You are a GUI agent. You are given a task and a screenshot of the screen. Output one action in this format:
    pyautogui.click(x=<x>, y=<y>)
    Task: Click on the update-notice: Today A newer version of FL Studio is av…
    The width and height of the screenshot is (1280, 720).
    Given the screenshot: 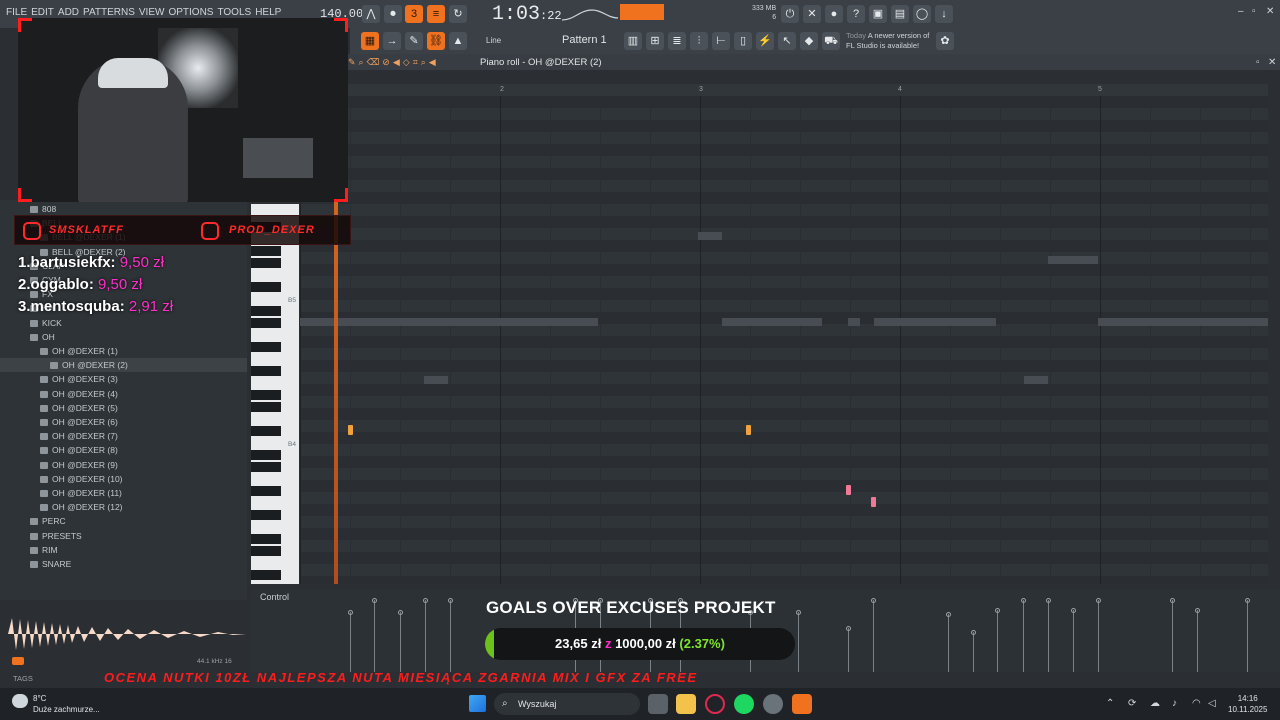 What is the action you would take?
    pyautogui.click(x=887, y=41)
    